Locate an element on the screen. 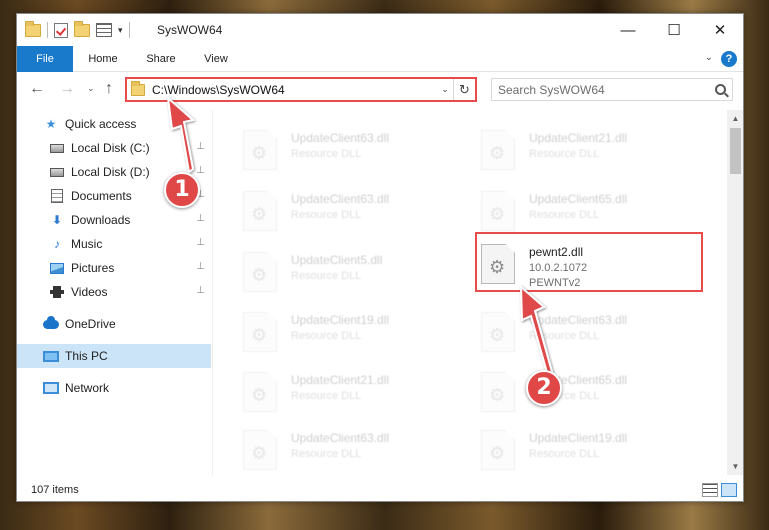  back-arrow-icon: ← is located at coordinates (37, 89).